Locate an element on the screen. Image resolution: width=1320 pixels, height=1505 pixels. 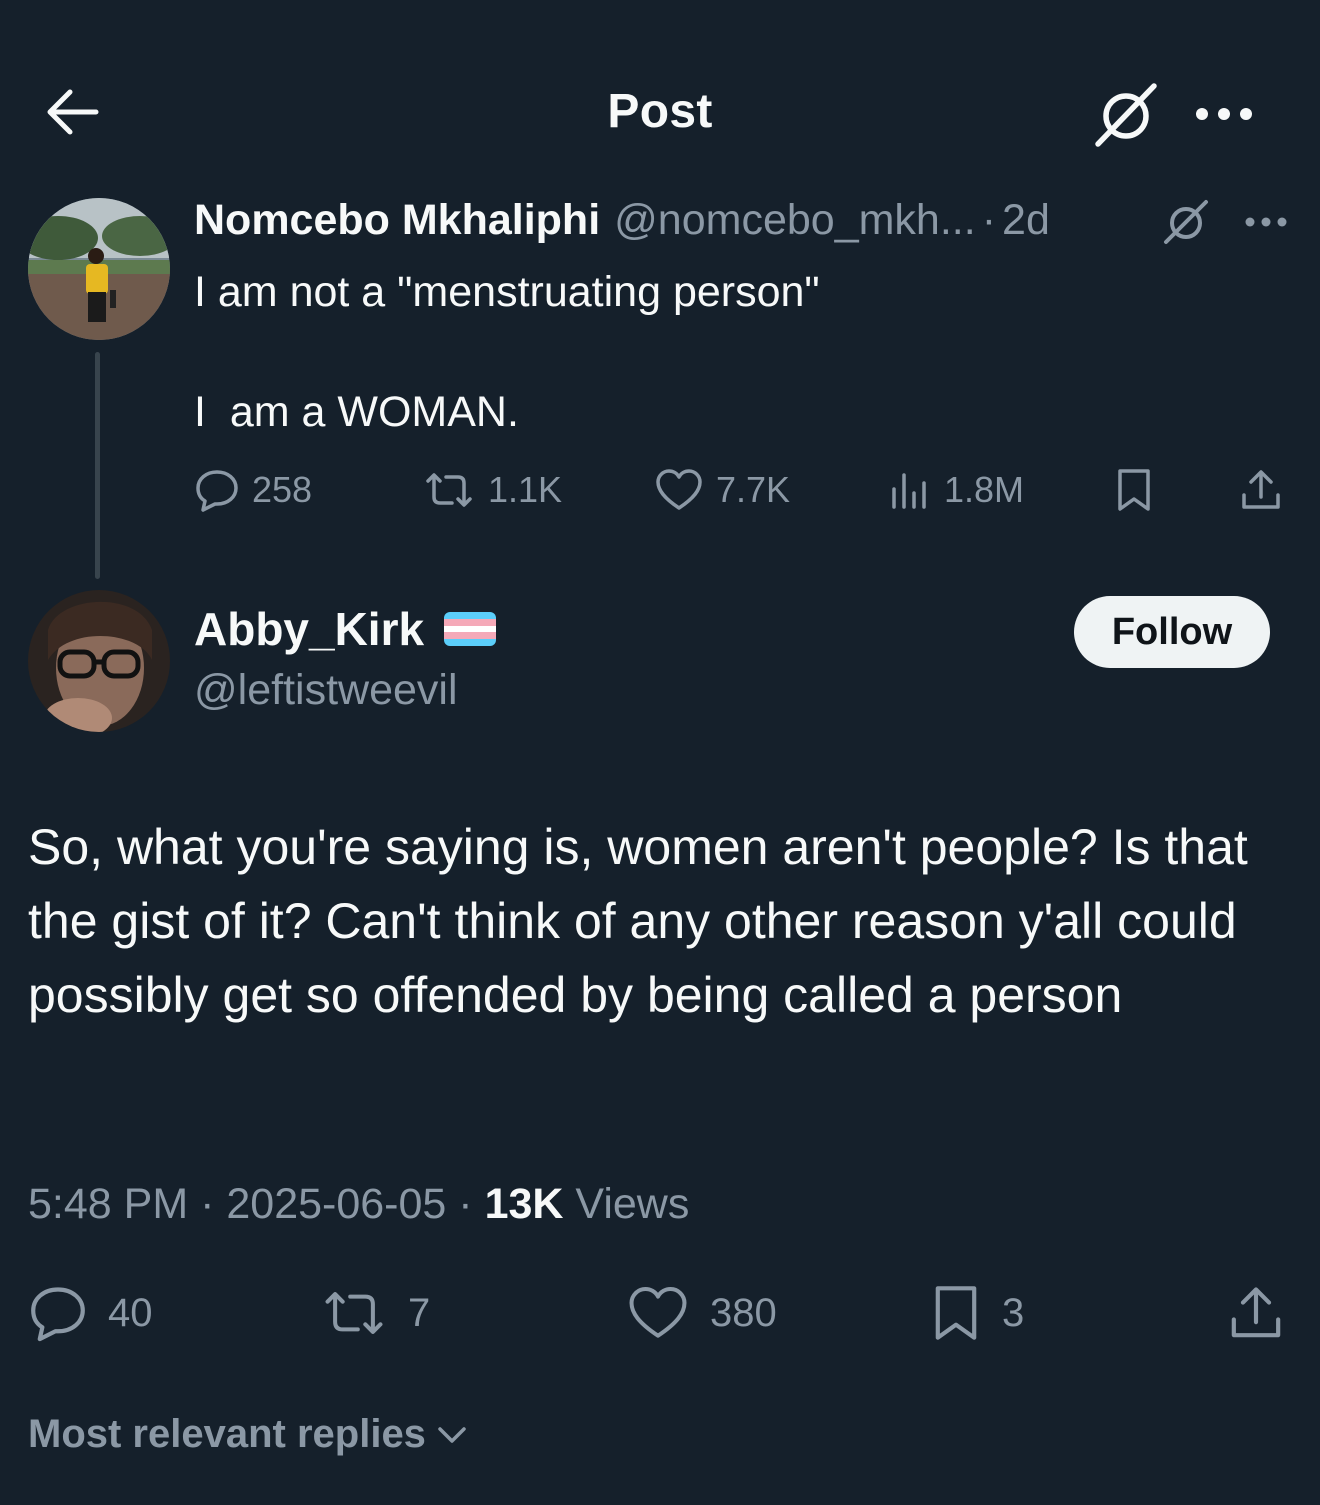
follow-button: Follow is located at coordinates (1172, 632).